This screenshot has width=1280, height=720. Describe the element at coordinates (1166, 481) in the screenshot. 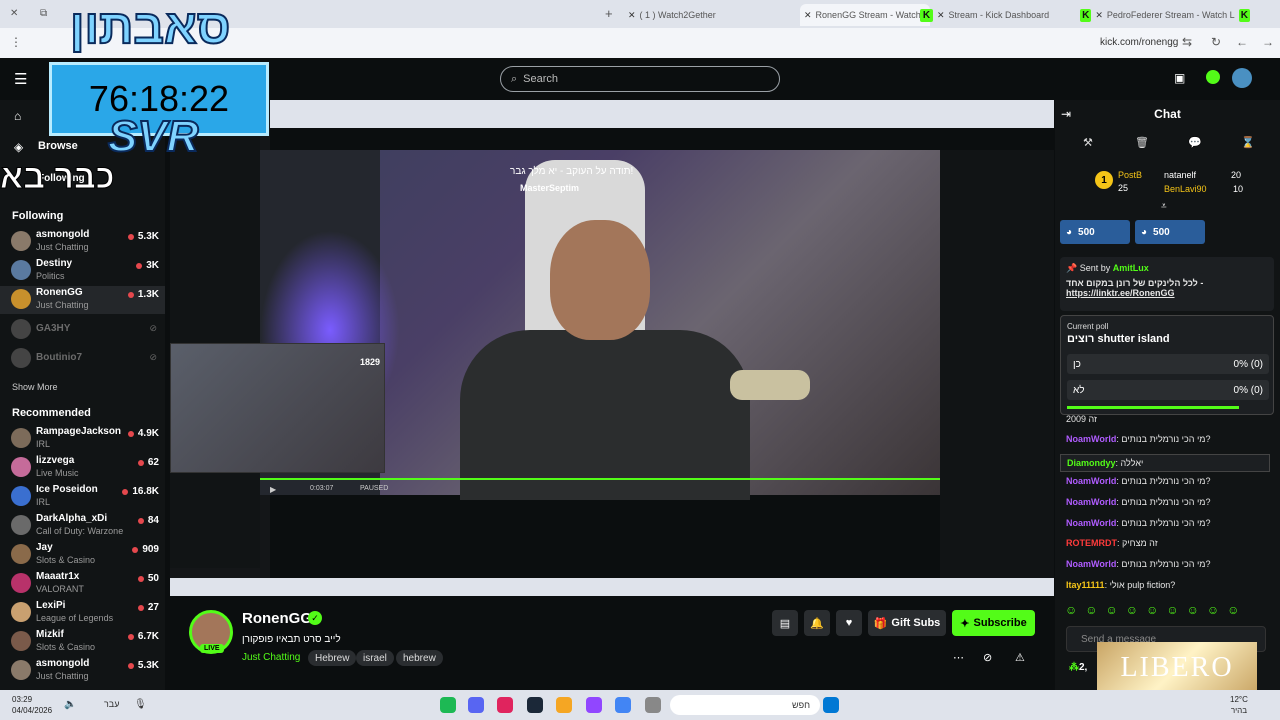

I see `message-text: מי הכי נורמלית בנותים?` at that location.